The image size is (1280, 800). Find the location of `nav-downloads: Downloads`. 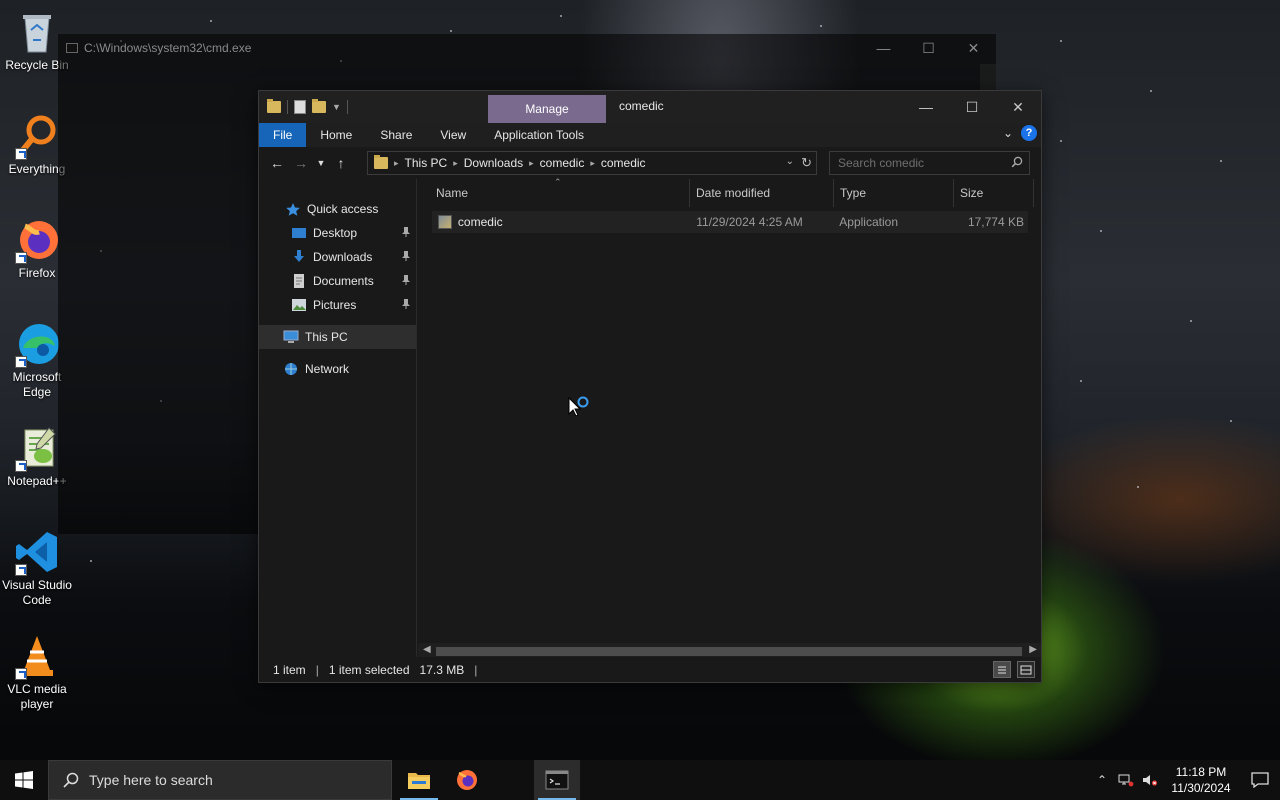

nav-downloads: Downloads is located at coordinates (337, 257).